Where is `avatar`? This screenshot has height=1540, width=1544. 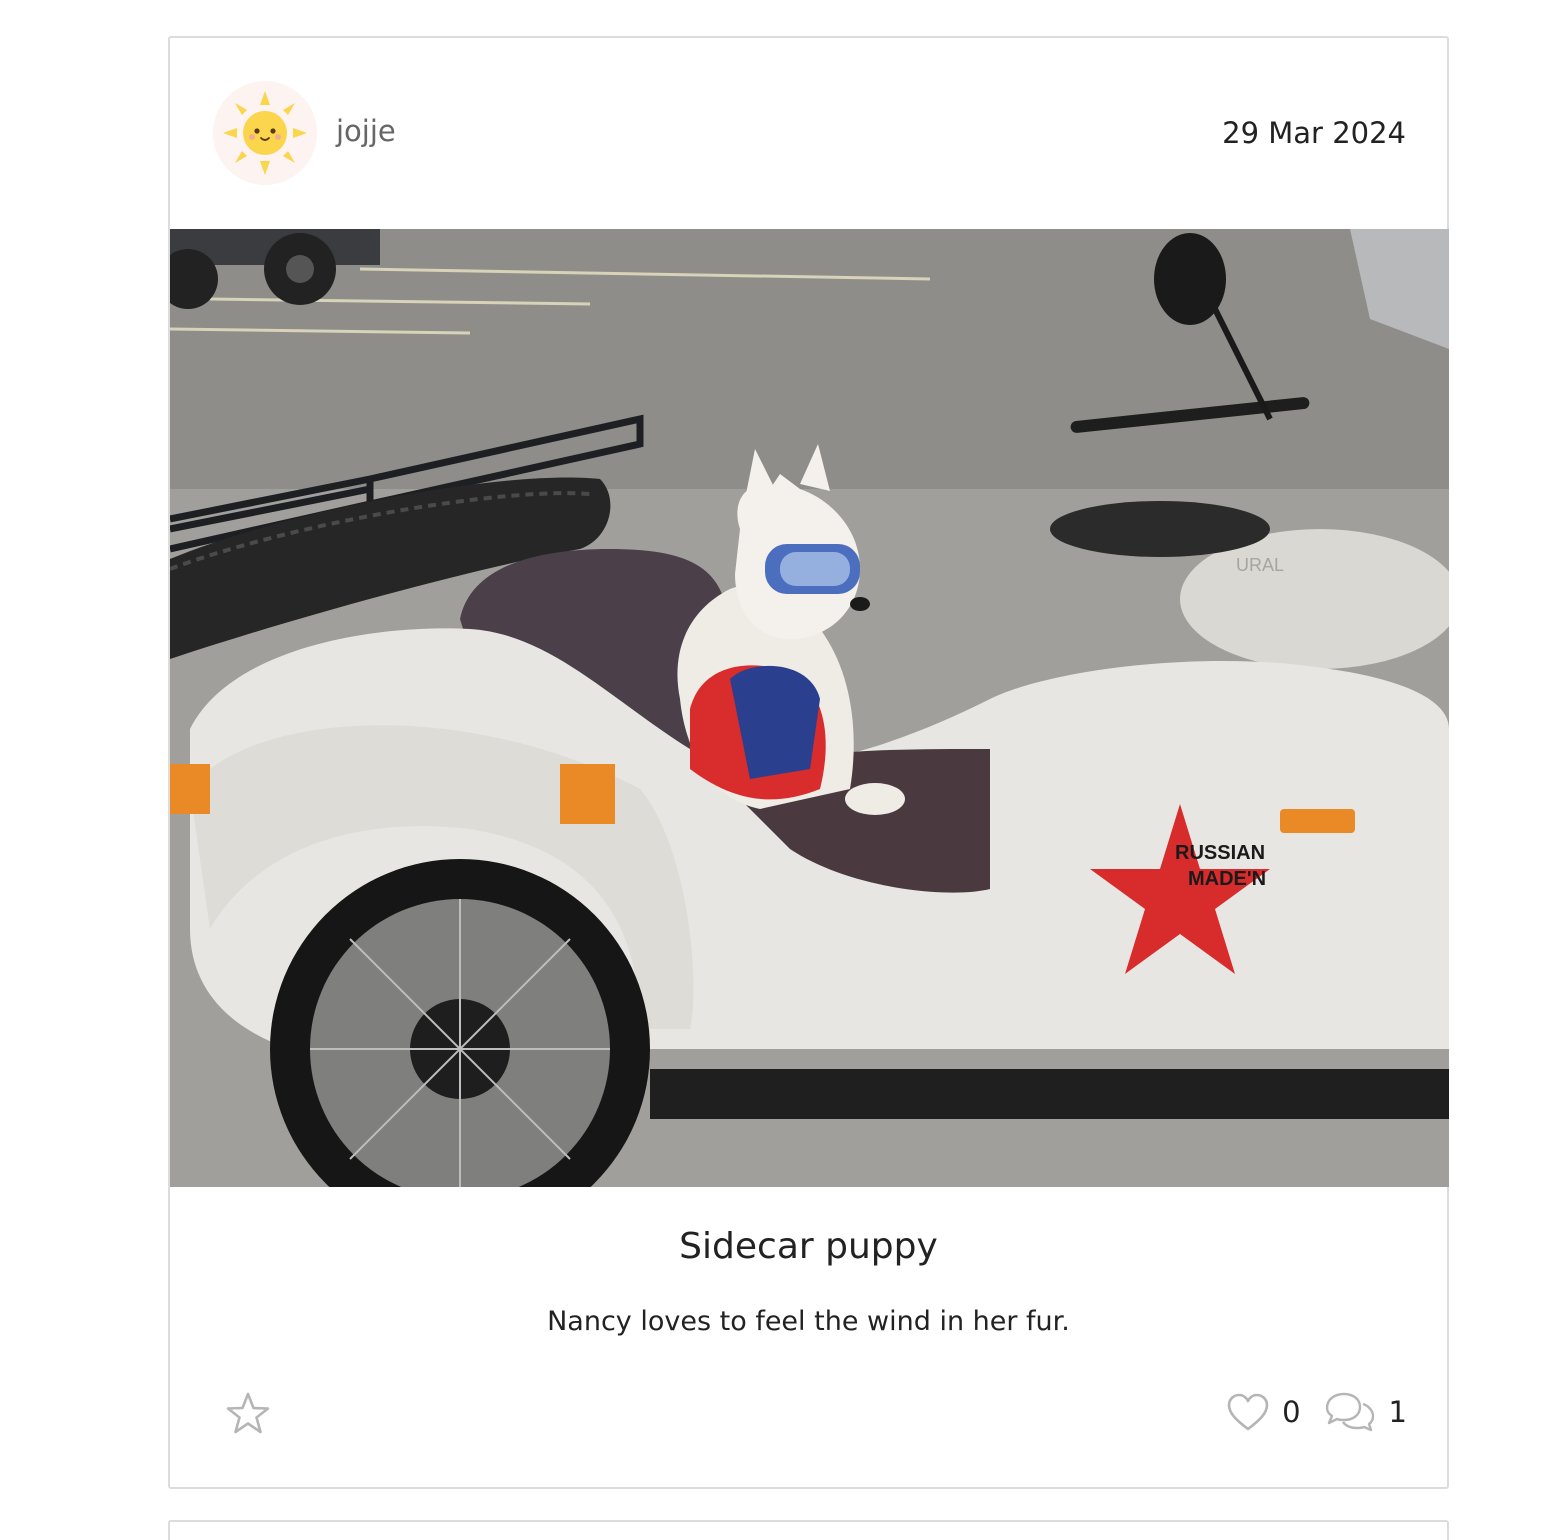 avatar is located at coordinates (265, 133).